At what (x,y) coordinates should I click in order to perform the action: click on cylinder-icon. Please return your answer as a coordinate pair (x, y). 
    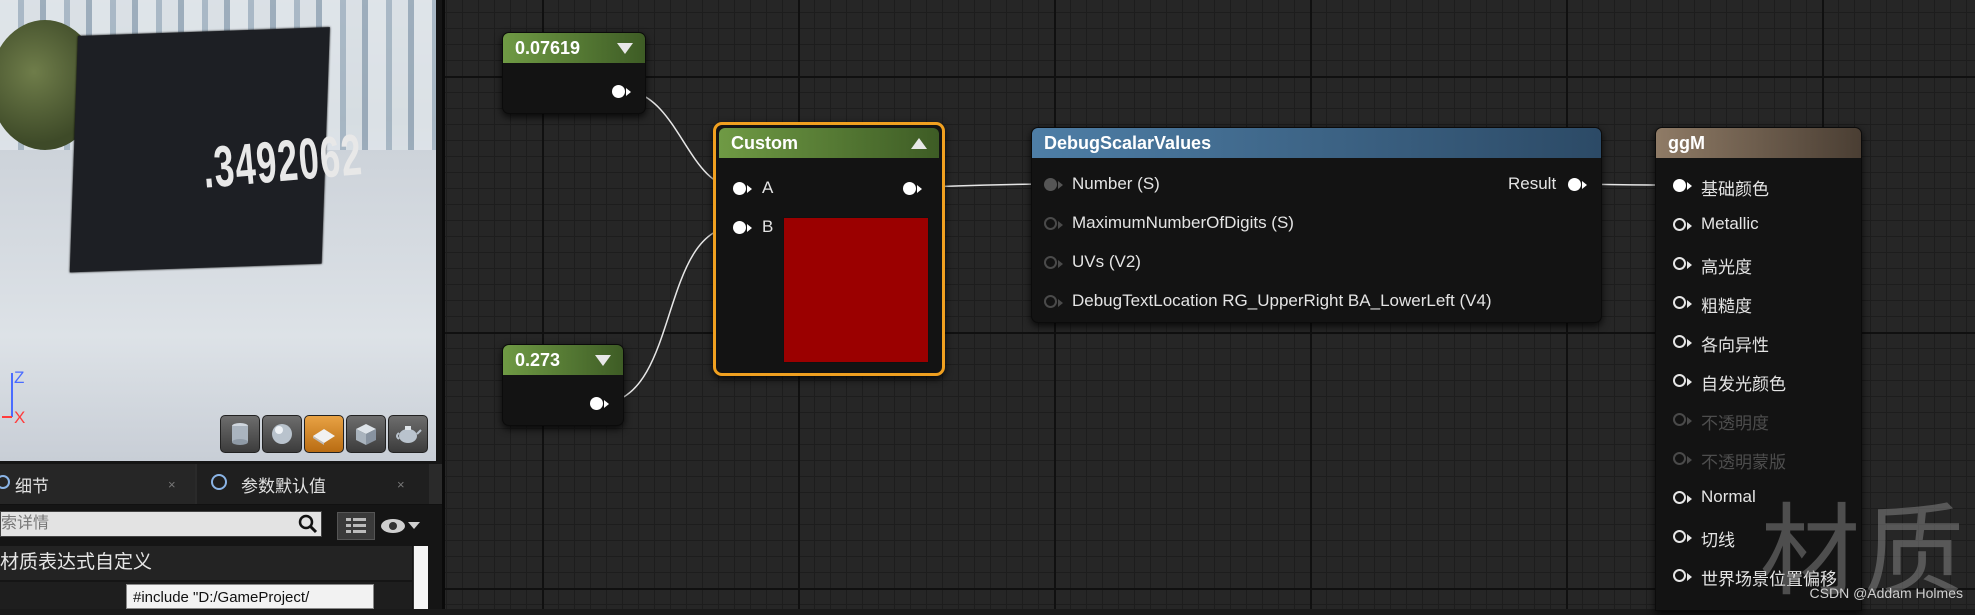
    Looking at the image, I should click on (240, 434).